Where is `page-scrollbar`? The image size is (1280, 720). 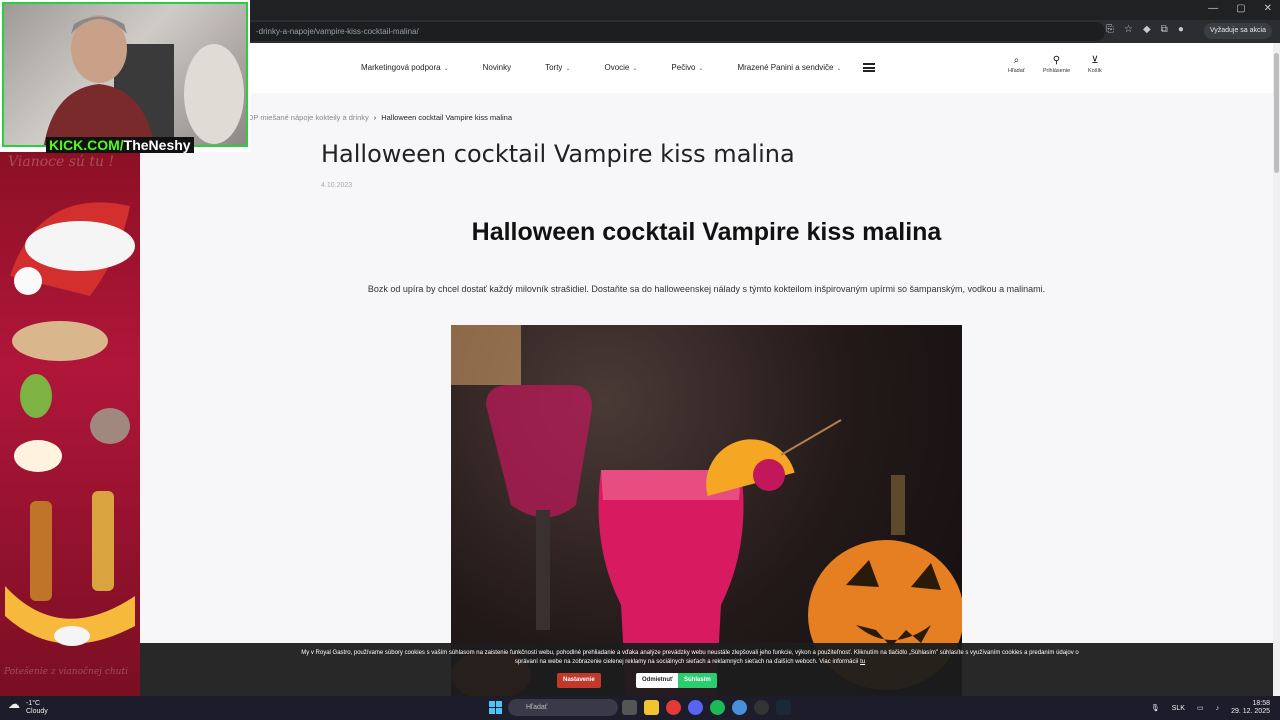 page-scrollbar is located at coordinates (1276, 369).